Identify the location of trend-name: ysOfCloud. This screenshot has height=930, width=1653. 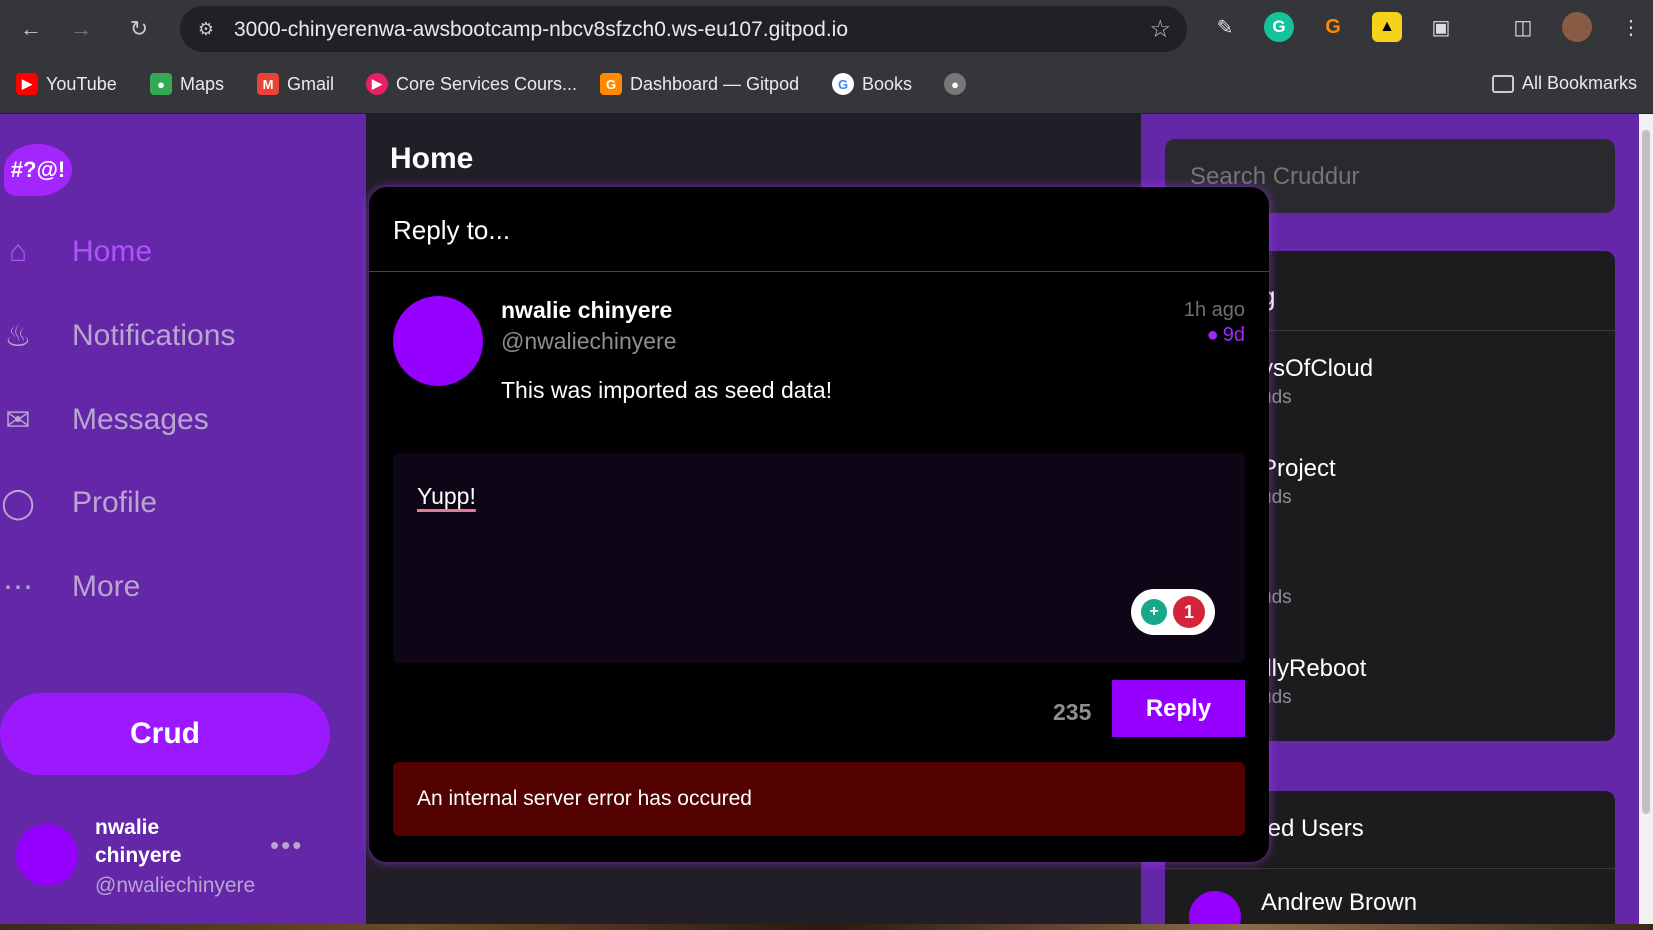
(1317, 368).